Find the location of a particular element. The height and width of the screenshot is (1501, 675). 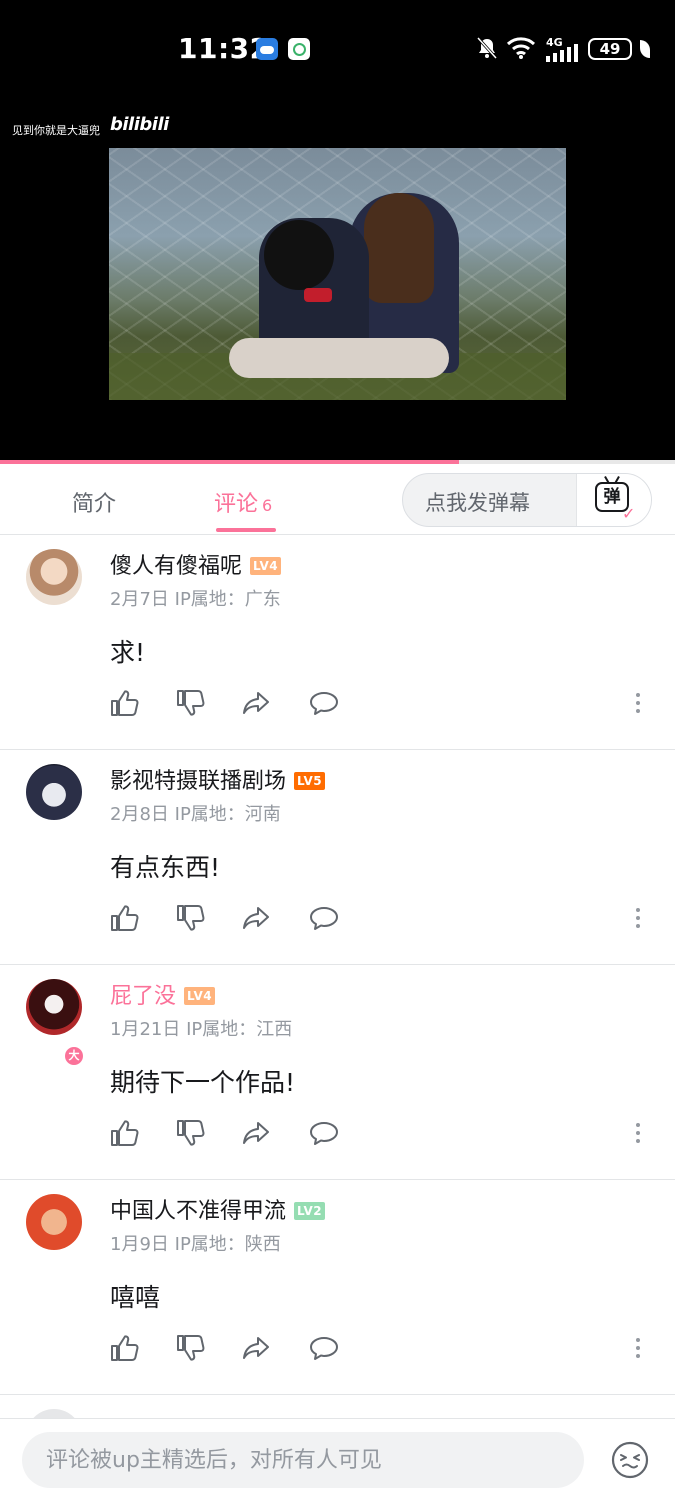

tab-comments-label: 评论 is located at coordinates (236, 504).